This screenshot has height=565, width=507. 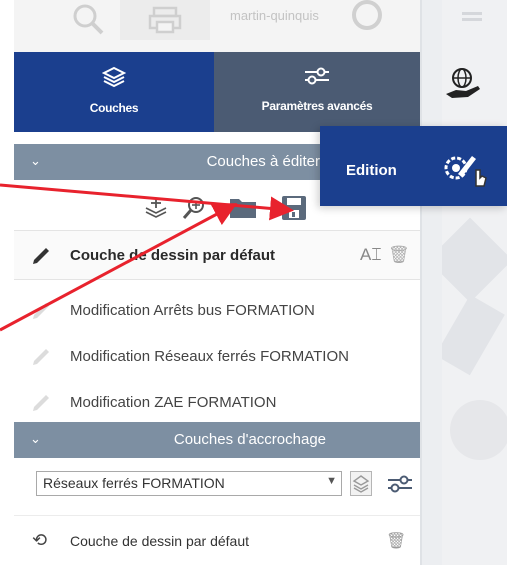 I want to click on print-icon, so click(x=165, y=20).